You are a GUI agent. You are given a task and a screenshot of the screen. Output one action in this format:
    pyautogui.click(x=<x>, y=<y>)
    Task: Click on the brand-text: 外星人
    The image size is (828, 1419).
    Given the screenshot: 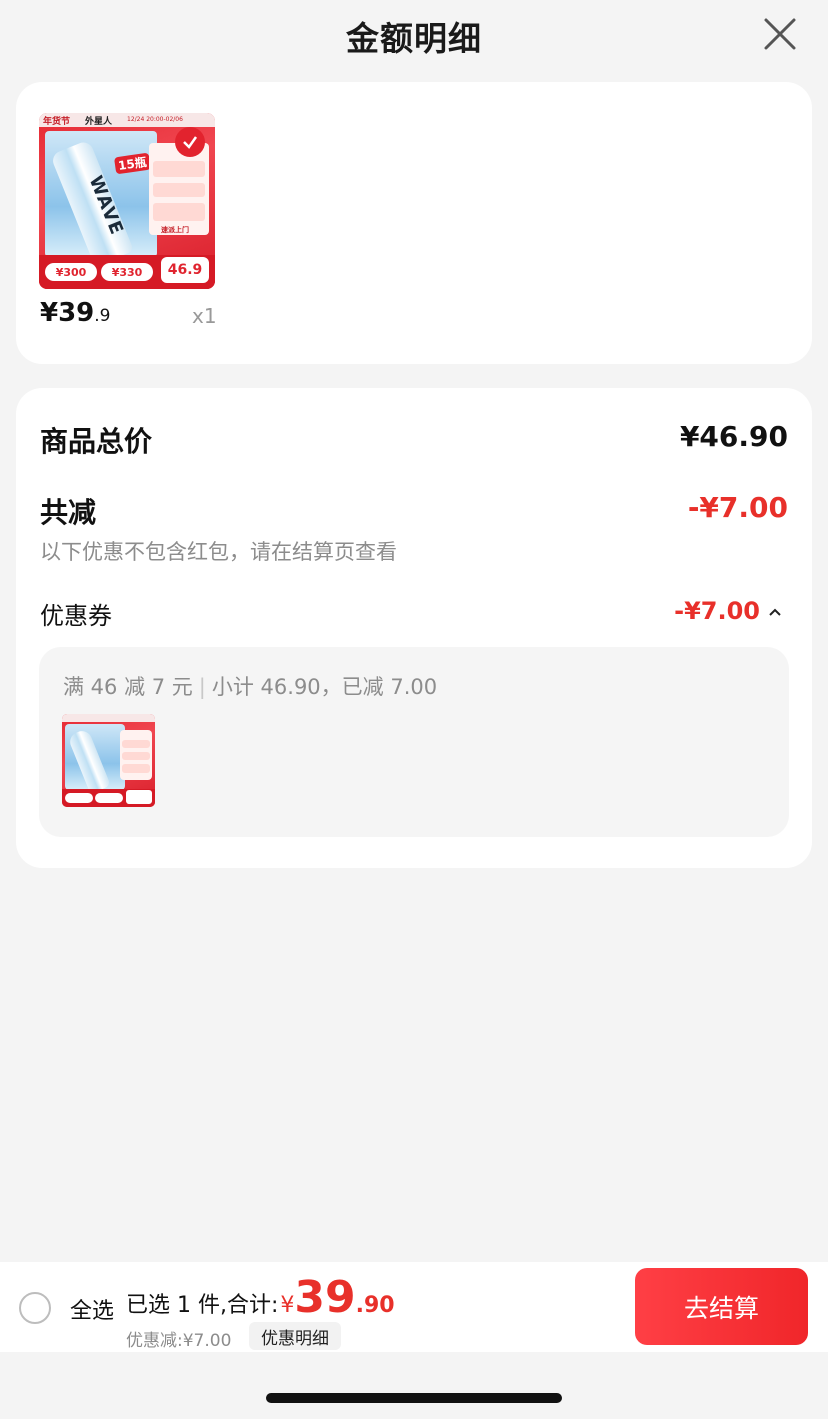 What is the action you would take?
    pyautogui.click(x=99, y=122)
    